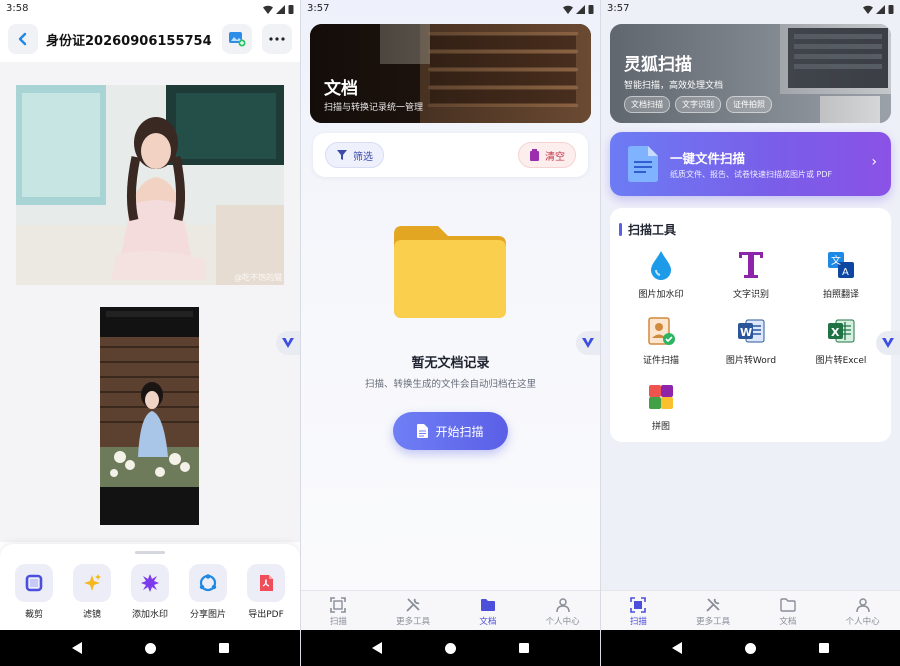 This screenshot has height=666, width=900. I want to click on bottom-tab-bar: 扫描 更多工具 文档 个人中心, so click(750, 610).